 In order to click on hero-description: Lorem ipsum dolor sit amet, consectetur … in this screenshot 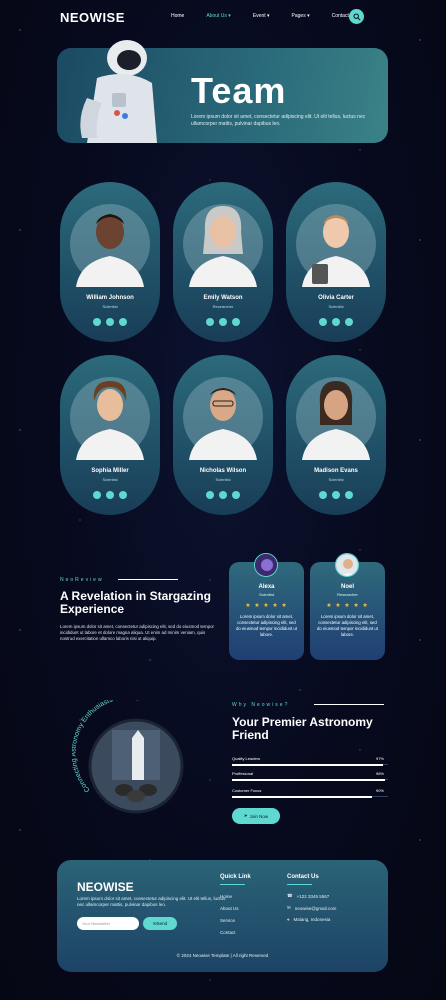, I will do `click(278, 120)`.